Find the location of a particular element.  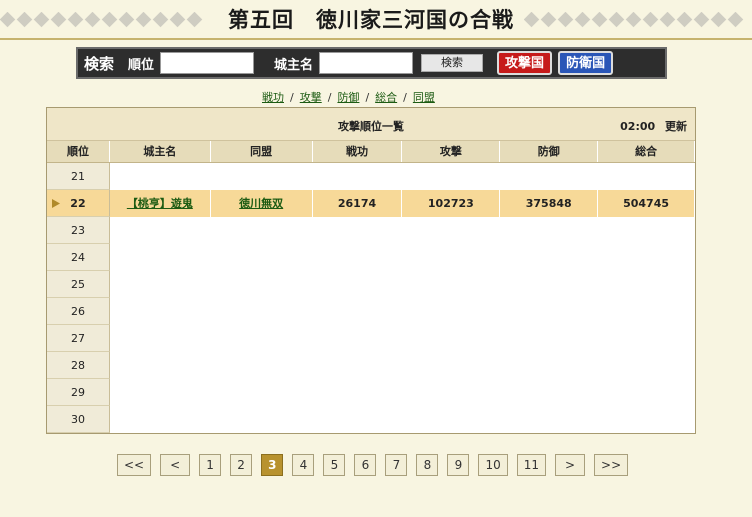

alliance-link: 徳川無双 is located at coordinates (261, 203).